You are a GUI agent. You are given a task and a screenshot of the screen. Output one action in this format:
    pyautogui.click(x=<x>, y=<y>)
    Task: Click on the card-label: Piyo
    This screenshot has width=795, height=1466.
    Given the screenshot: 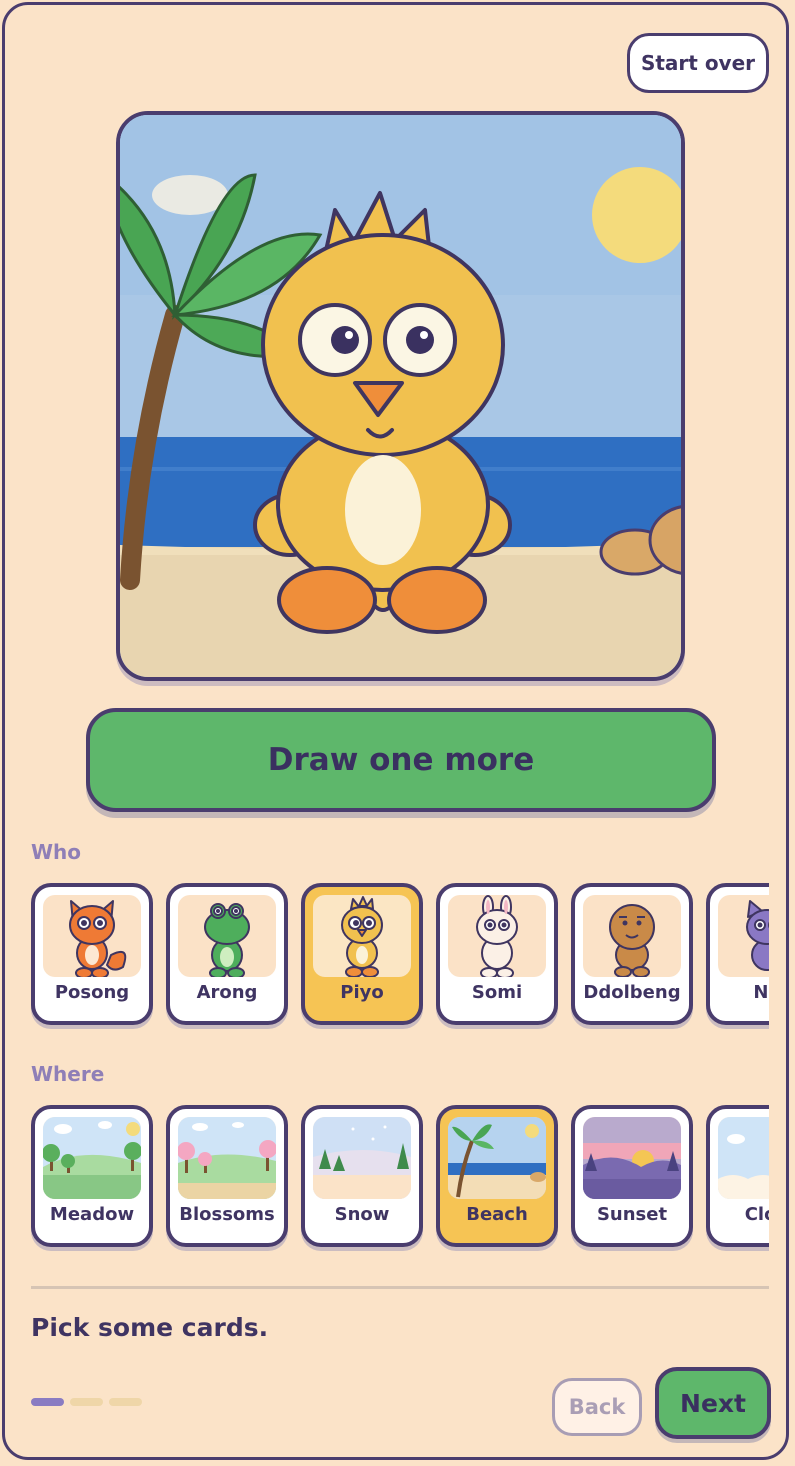 What is the action you would take?
    pyautogui.click(x=362, y=992)
    